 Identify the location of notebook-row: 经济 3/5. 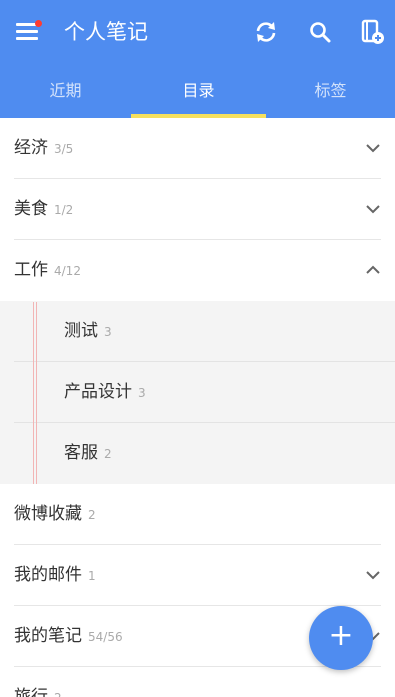
(197, 148).